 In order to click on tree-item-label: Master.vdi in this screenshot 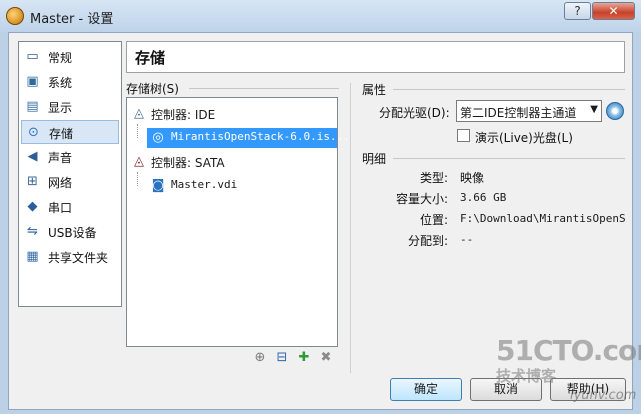, I will do `click(204, 184)`.